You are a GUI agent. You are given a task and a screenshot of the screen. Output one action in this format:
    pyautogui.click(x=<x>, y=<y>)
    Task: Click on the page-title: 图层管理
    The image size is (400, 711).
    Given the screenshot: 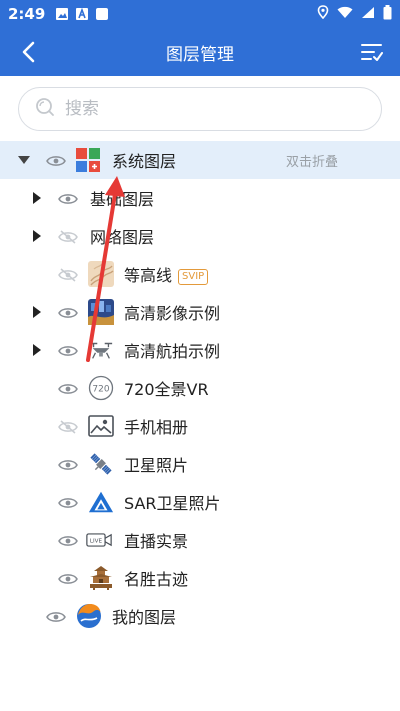 What is the action you would take?
    pyautogui.click(x=200, y=54)
    